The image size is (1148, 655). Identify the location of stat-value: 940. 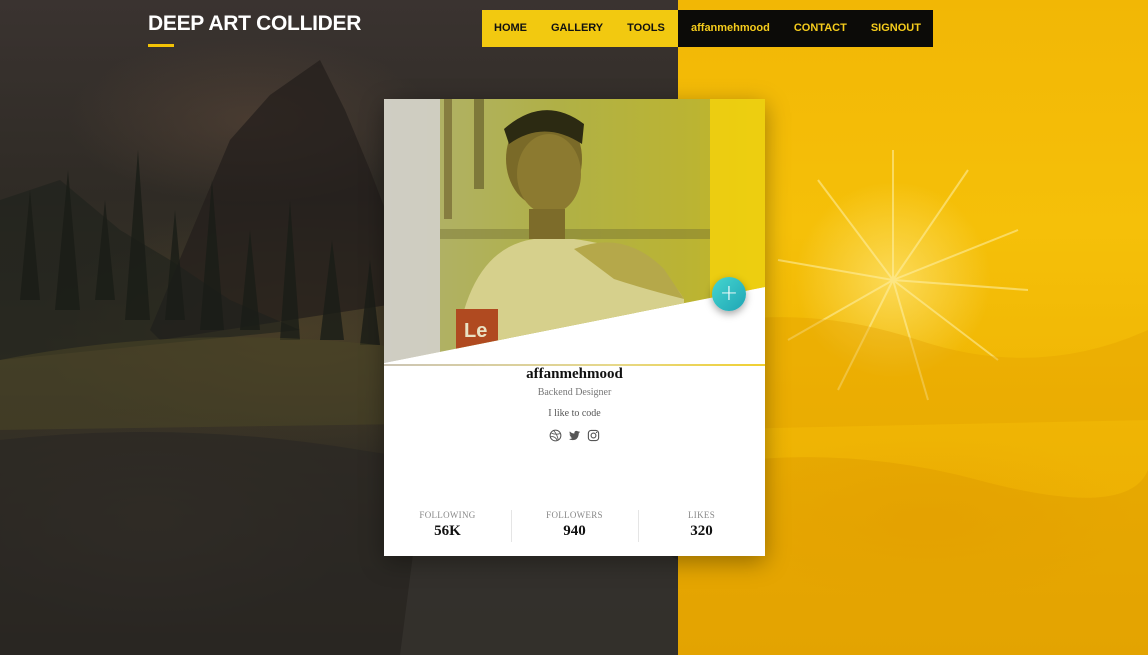
(574, 531).